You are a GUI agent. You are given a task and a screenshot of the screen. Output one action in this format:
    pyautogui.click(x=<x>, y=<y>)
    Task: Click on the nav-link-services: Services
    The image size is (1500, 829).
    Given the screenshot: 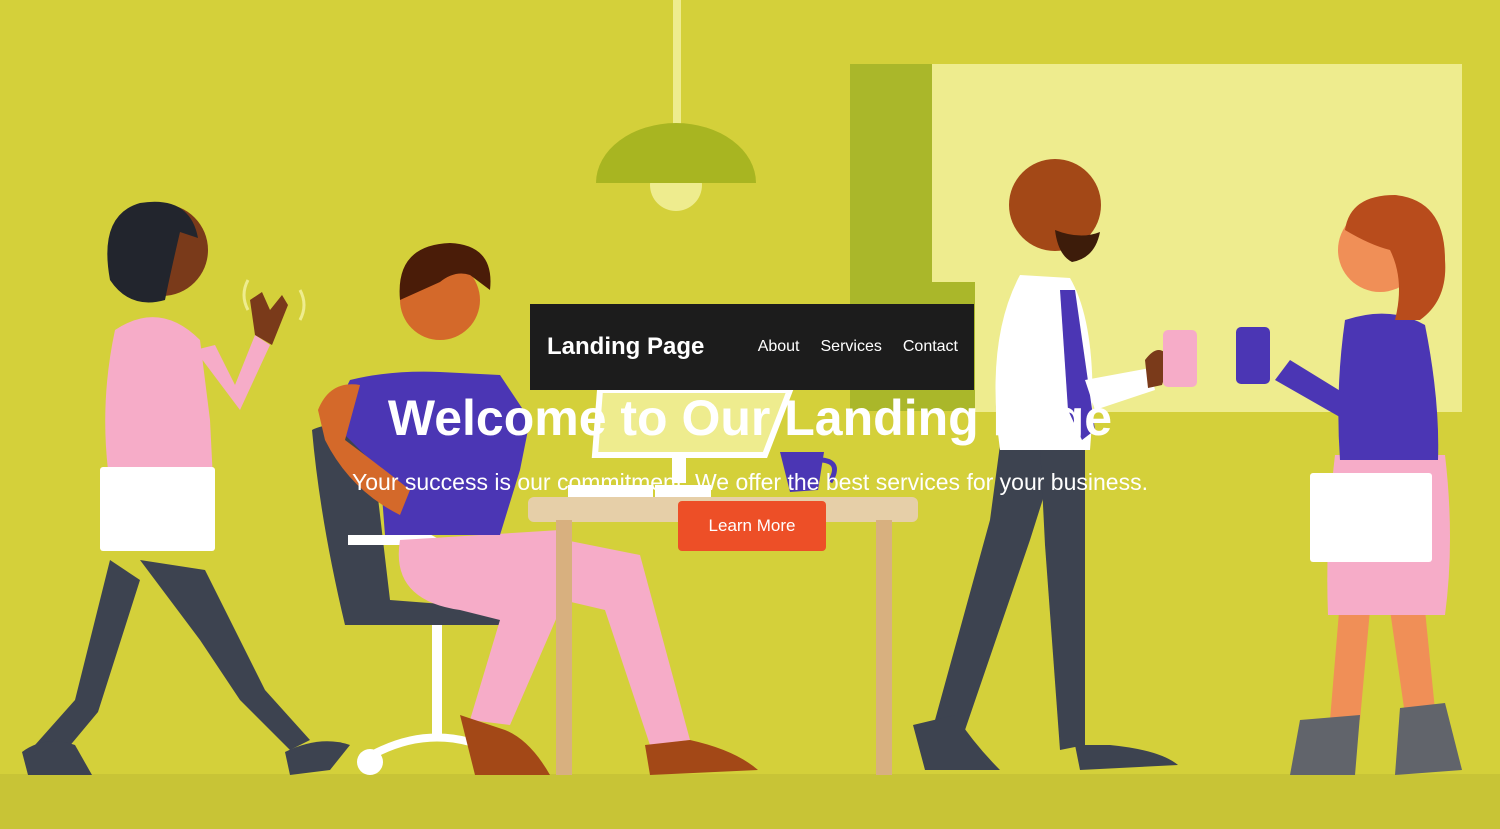 What is the action you would take?
    pyautogui.click(x=851, y=347)
    